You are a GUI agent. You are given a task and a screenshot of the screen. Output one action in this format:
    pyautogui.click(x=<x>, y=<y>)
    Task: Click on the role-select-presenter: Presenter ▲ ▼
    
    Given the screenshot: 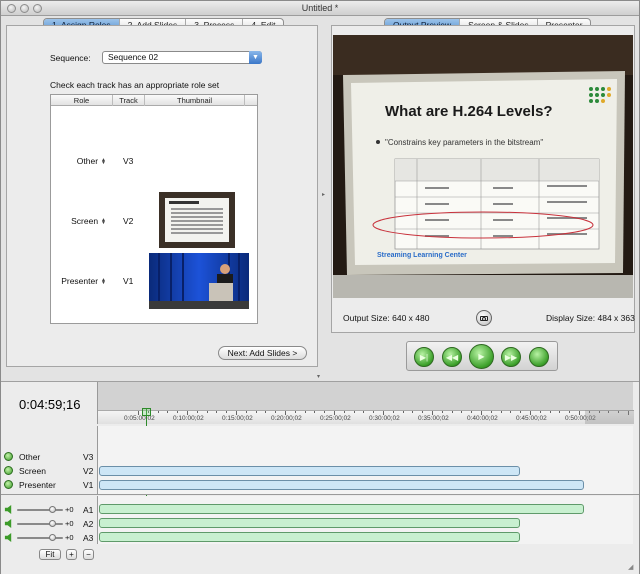 What is the action you would take?
    pyautogui.click(x=78, y=281)
    